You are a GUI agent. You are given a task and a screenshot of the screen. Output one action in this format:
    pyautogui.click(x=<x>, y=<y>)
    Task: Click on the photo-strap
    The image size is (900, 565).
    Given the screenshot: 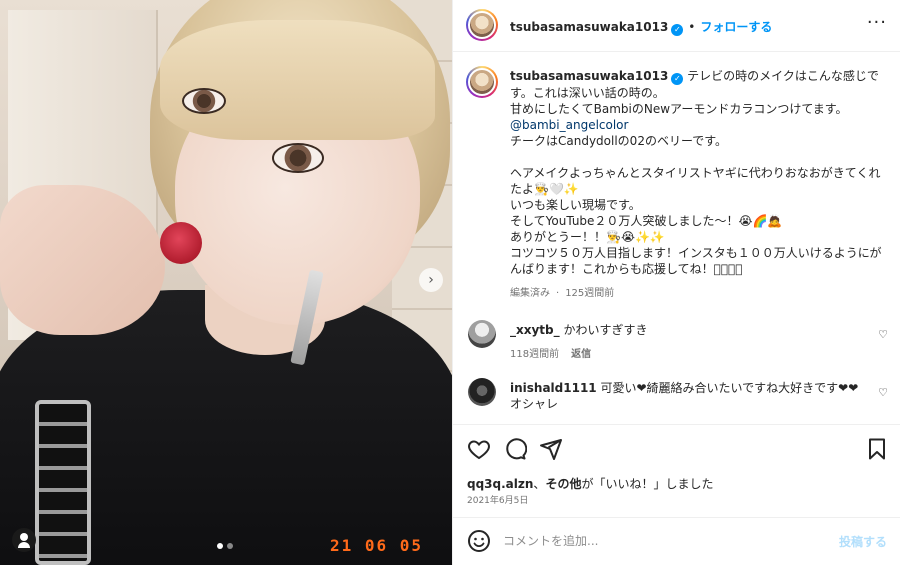 What is the action you would take?
    pyautogui.click(x=63, y=482)
    